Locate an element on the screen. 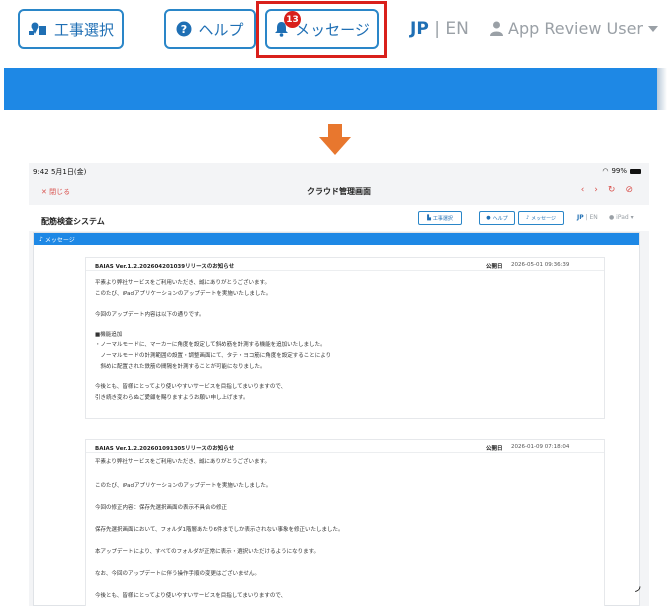 Image resolution: width=670 pixels, height=606 pixels. koji-select-button: 工事選択 is located at coordinates (71, 29).